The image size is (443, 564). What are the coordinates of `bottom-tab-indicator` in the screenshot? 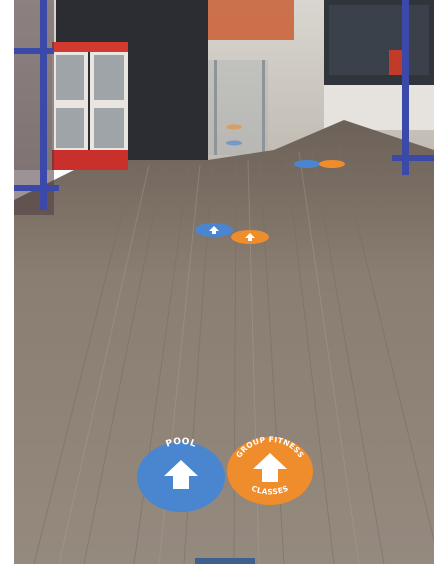 It's located at (225, 561).